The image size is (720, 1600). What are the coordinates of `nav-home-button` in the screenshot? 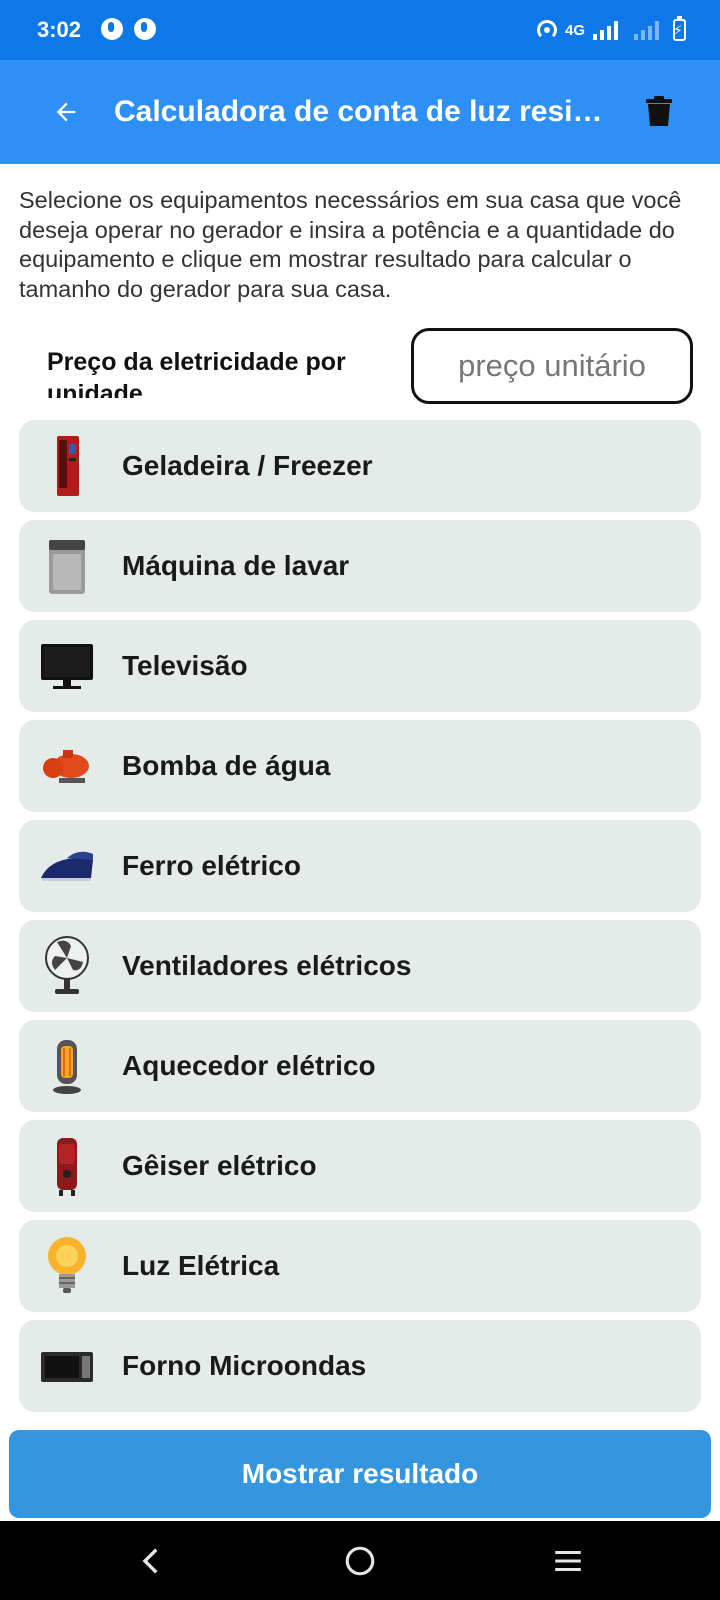 It's located at (360, 1561).